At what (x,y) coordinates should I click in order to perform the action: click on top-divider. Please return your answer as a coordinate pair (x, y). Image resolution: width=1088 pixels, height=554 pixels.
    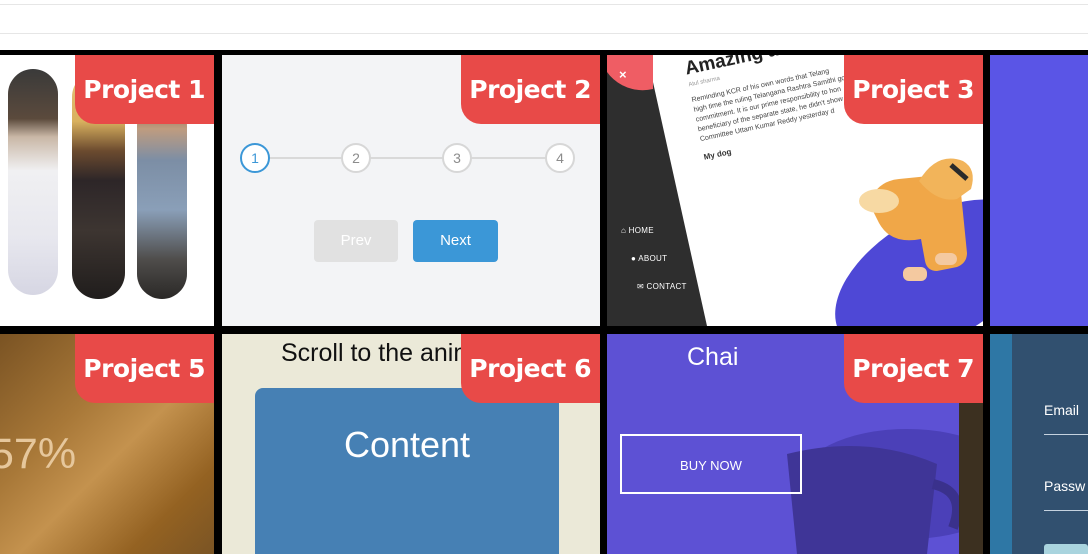
    Looking at the image, I should click on (544, 4).